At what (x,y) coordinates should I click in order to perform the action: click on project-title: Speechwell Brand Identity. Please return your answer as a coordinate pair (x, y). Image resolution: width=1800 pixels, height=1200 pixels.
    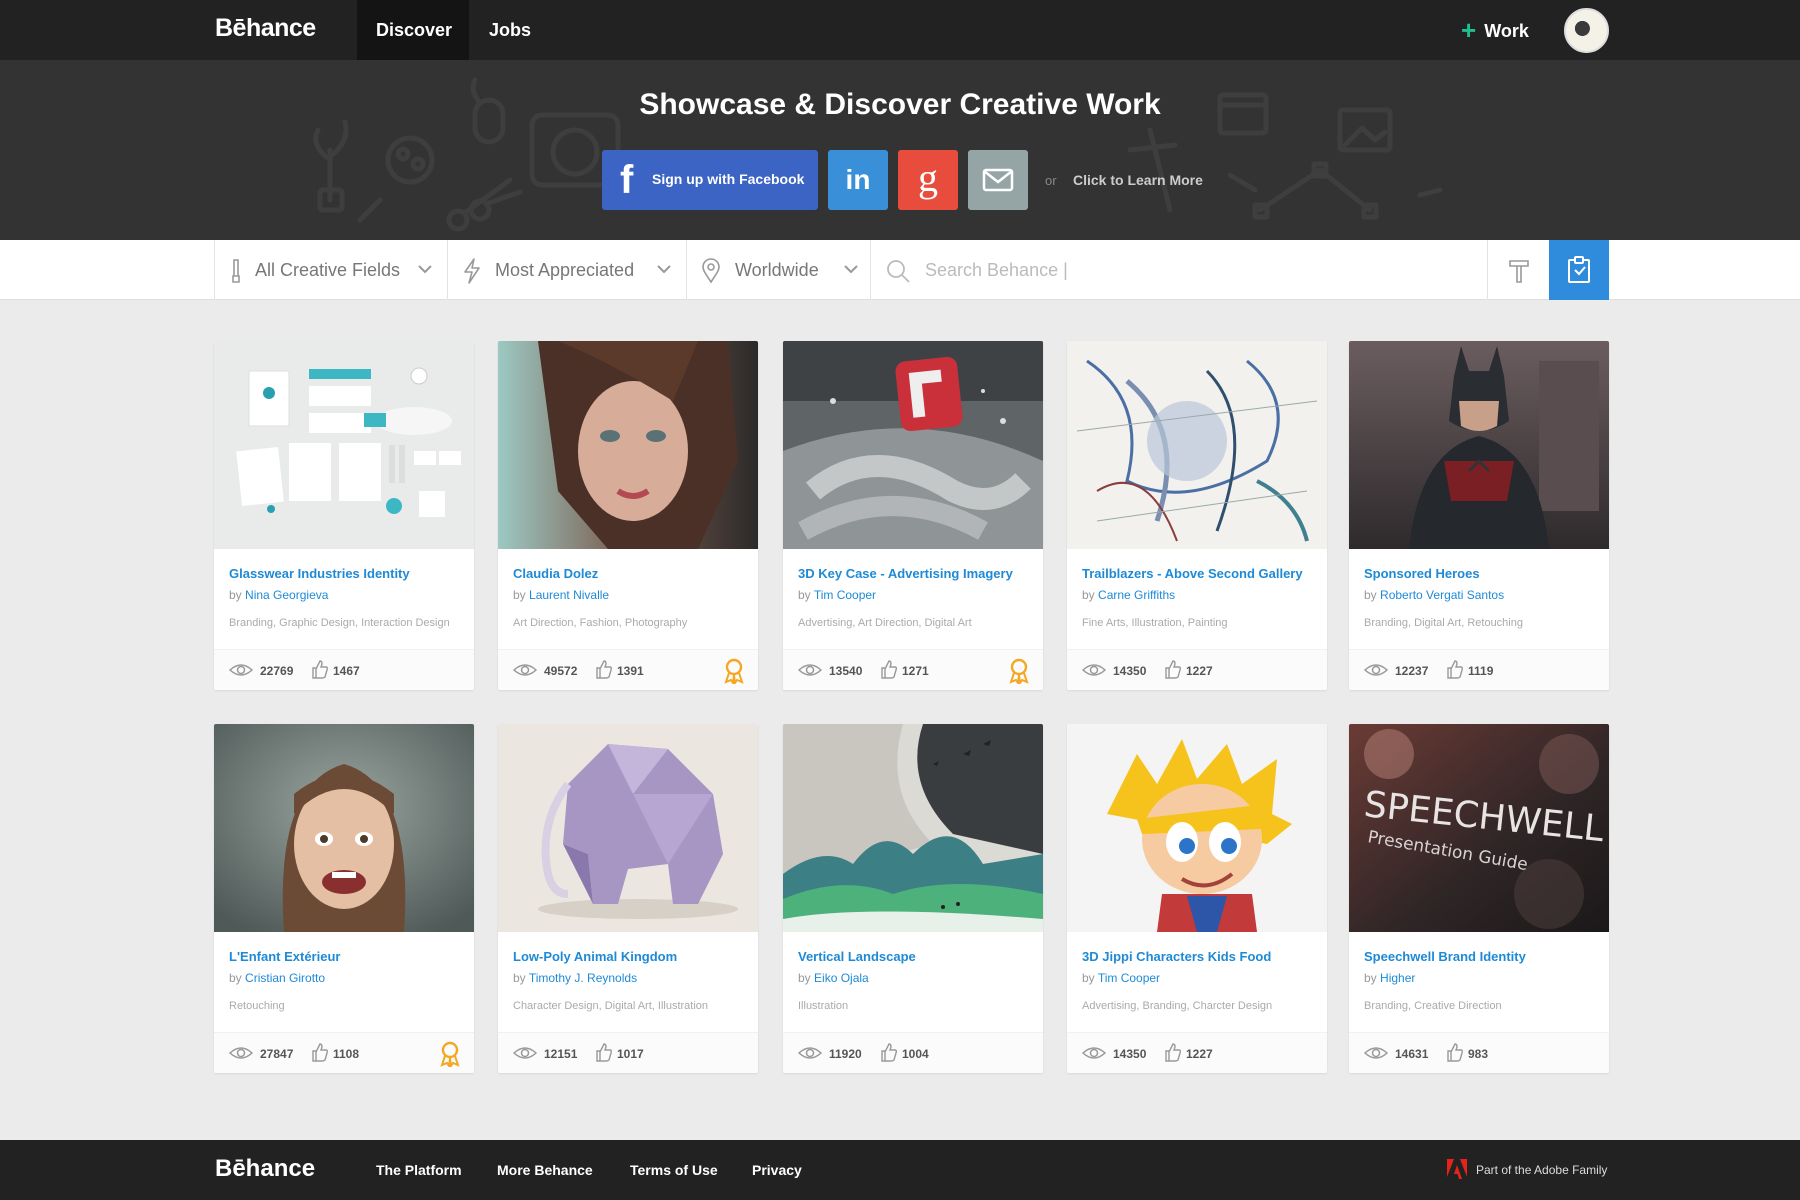
    Looking at the image, I should click on (1481, 956).